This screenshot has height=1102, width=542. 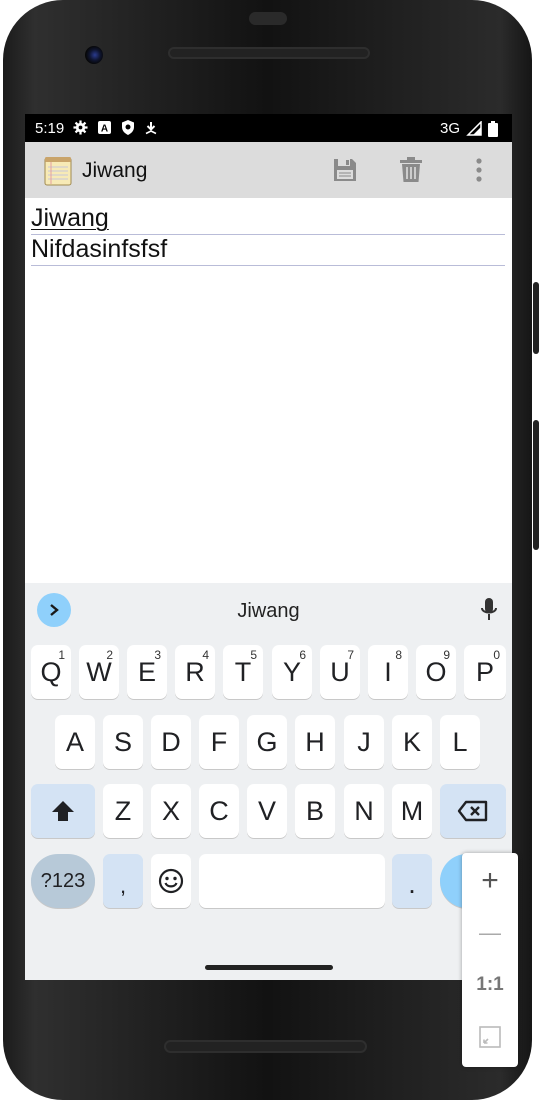 What do you see at coordinates (70, 218) in the screenshot?
I see `editor-line-1-text: Jiwang` at bounding box center [70, 218].